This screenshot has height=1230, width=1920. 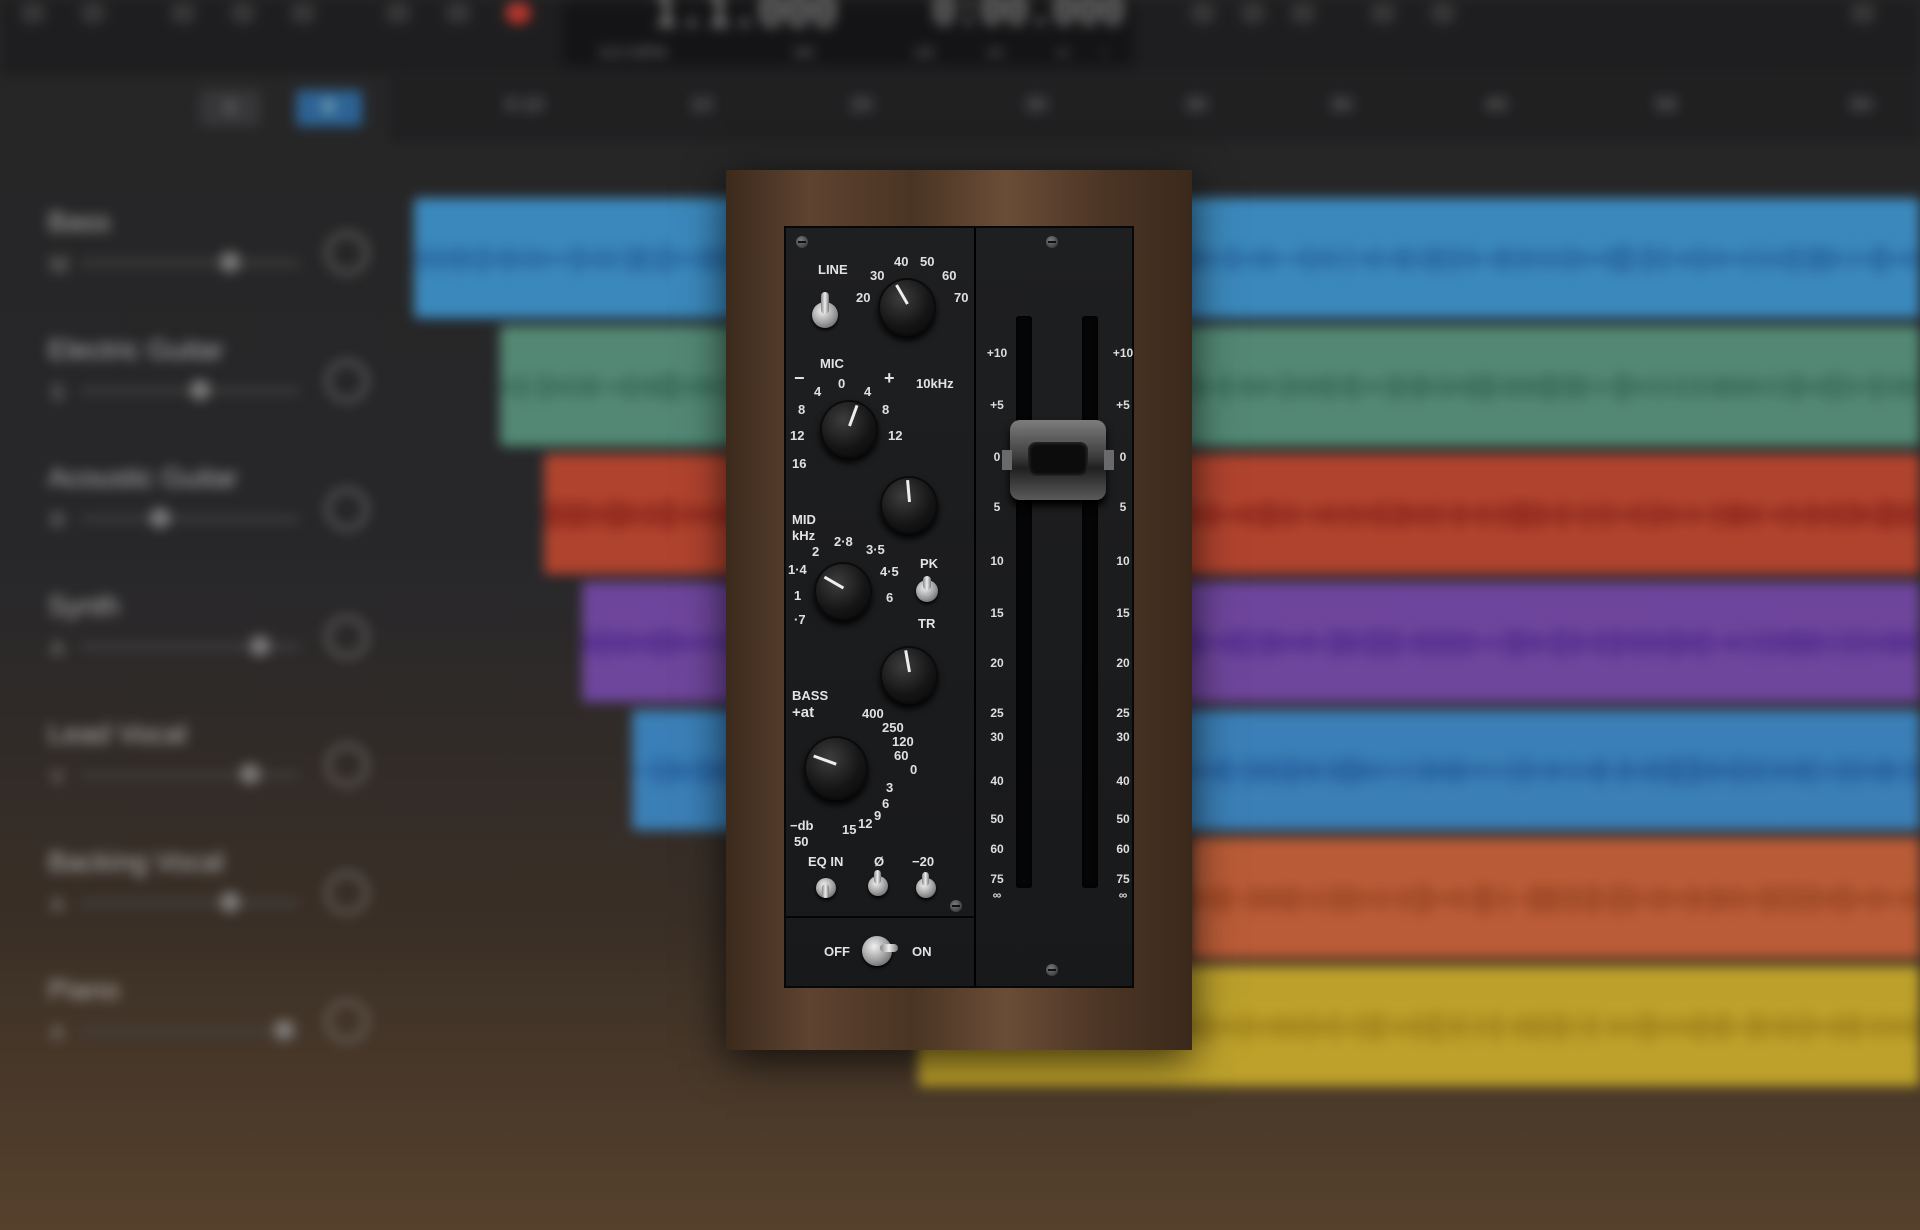 I want to click on timeline-ruler: 0:10 10 20 30 30 30 40 50 50, so click(x=1155, y=107).